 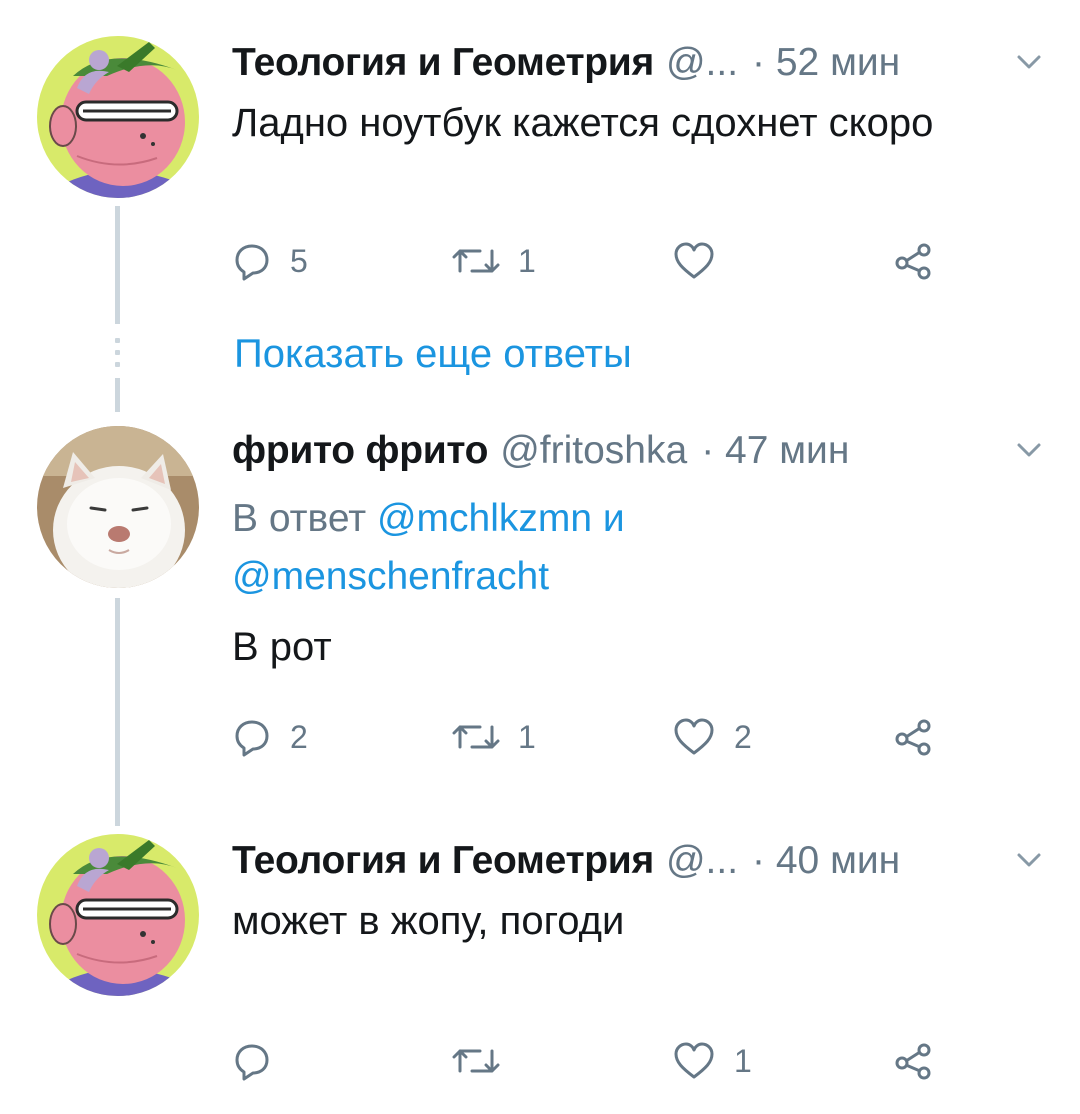 I want to click on retweet-button, so click(x=485, y=1061).